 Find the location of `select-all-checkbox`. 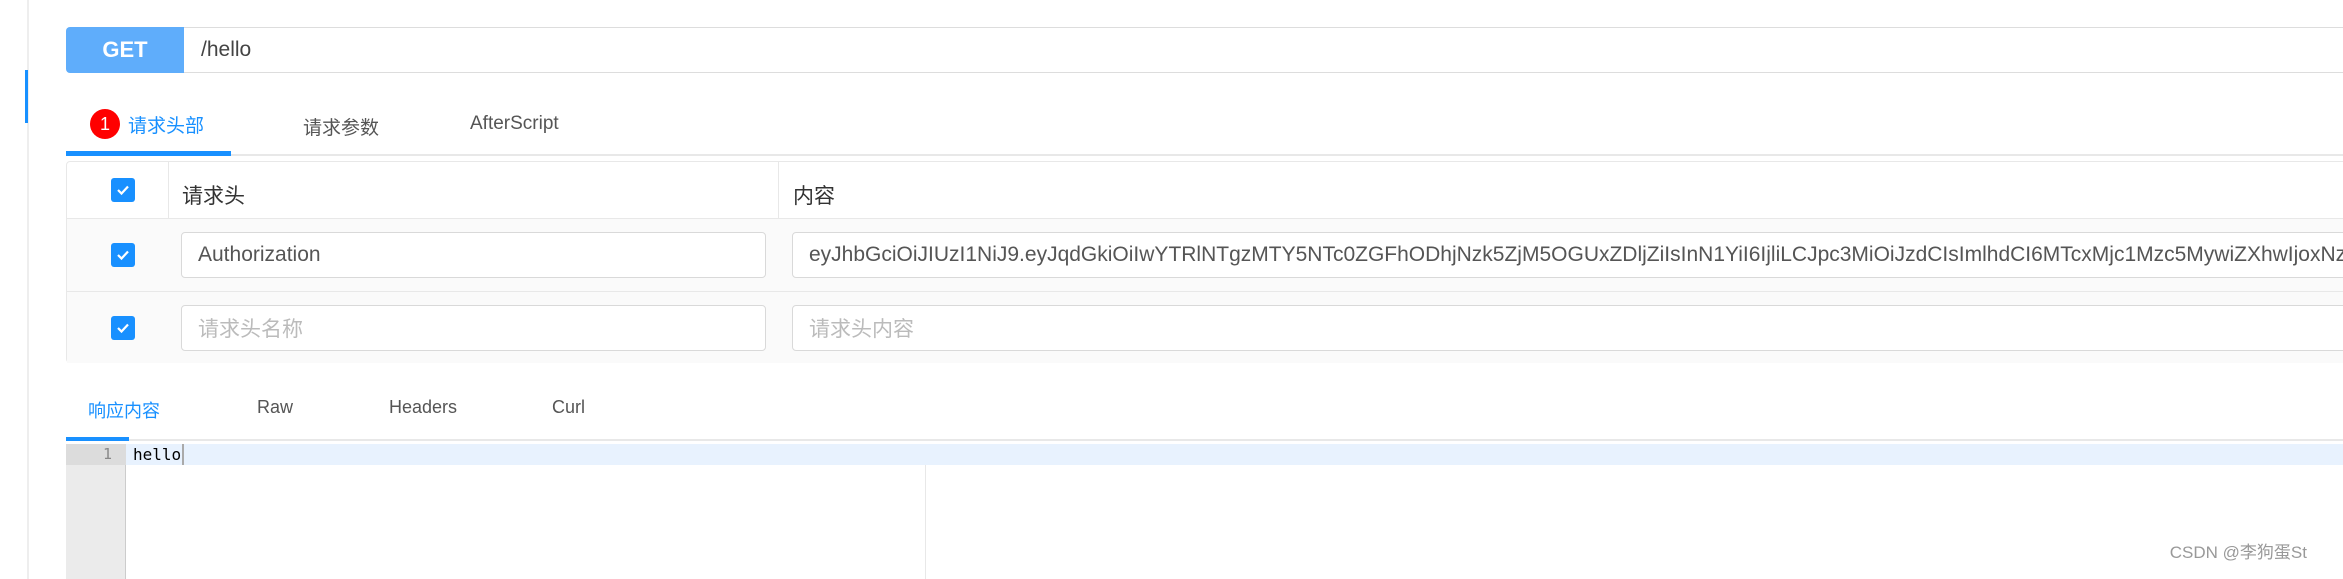

select-all-checkbox is located at coordinates (123, 190).